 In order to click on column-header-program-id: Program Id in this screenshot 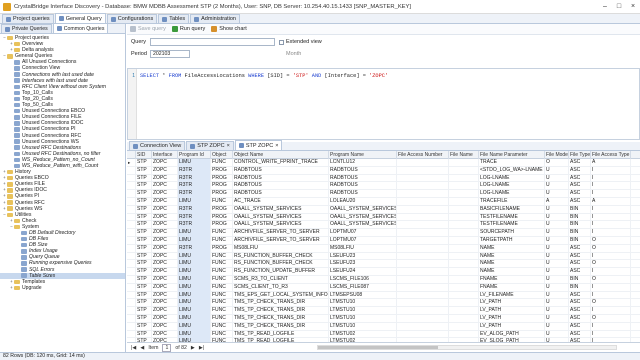, I will do `click(194, 155)`.